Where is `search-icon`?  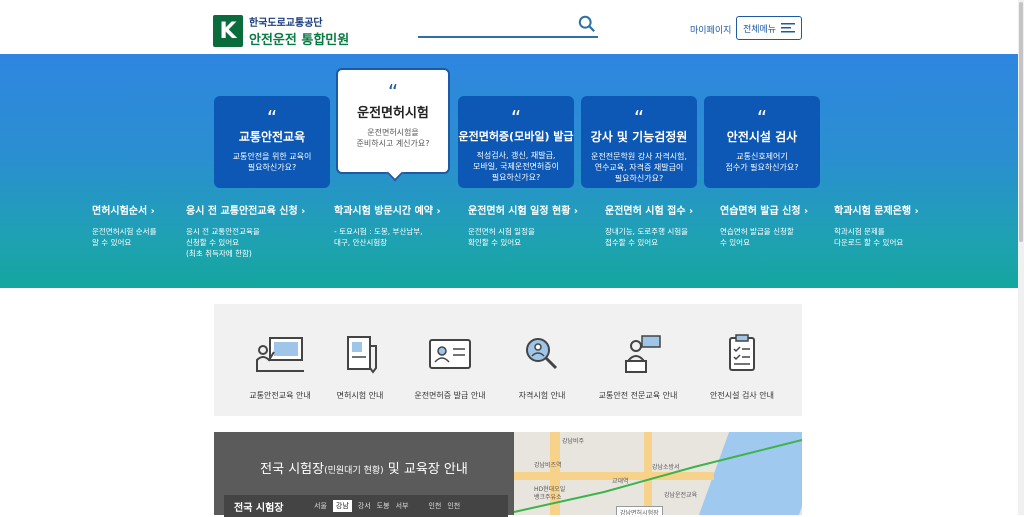 search-icon is located at coordinates (587, 24).